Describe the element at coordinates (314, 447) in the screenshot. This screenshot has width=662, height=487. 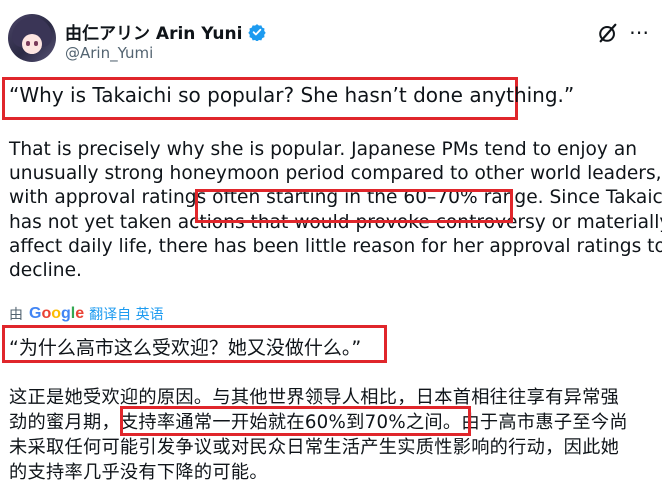
I see `body-zh-line-3: 未采取任何可能引发争议或对民众日常生活产生实质性影响的行动，因此她` at that location.